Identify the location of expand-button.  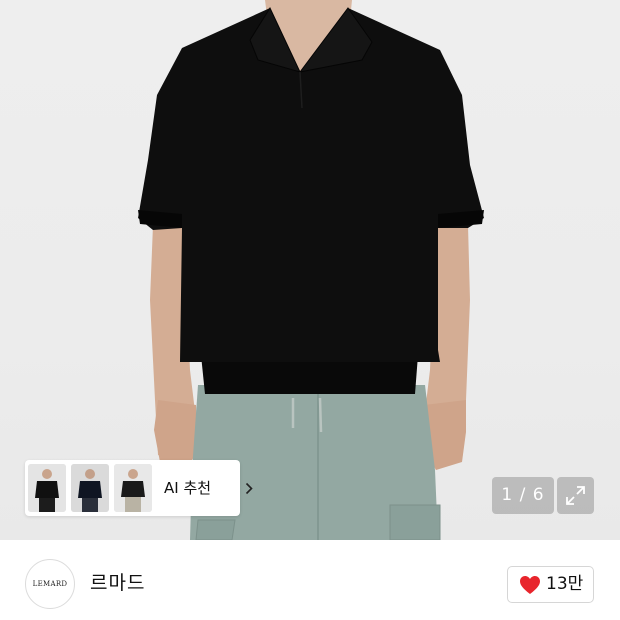
(575, 495).